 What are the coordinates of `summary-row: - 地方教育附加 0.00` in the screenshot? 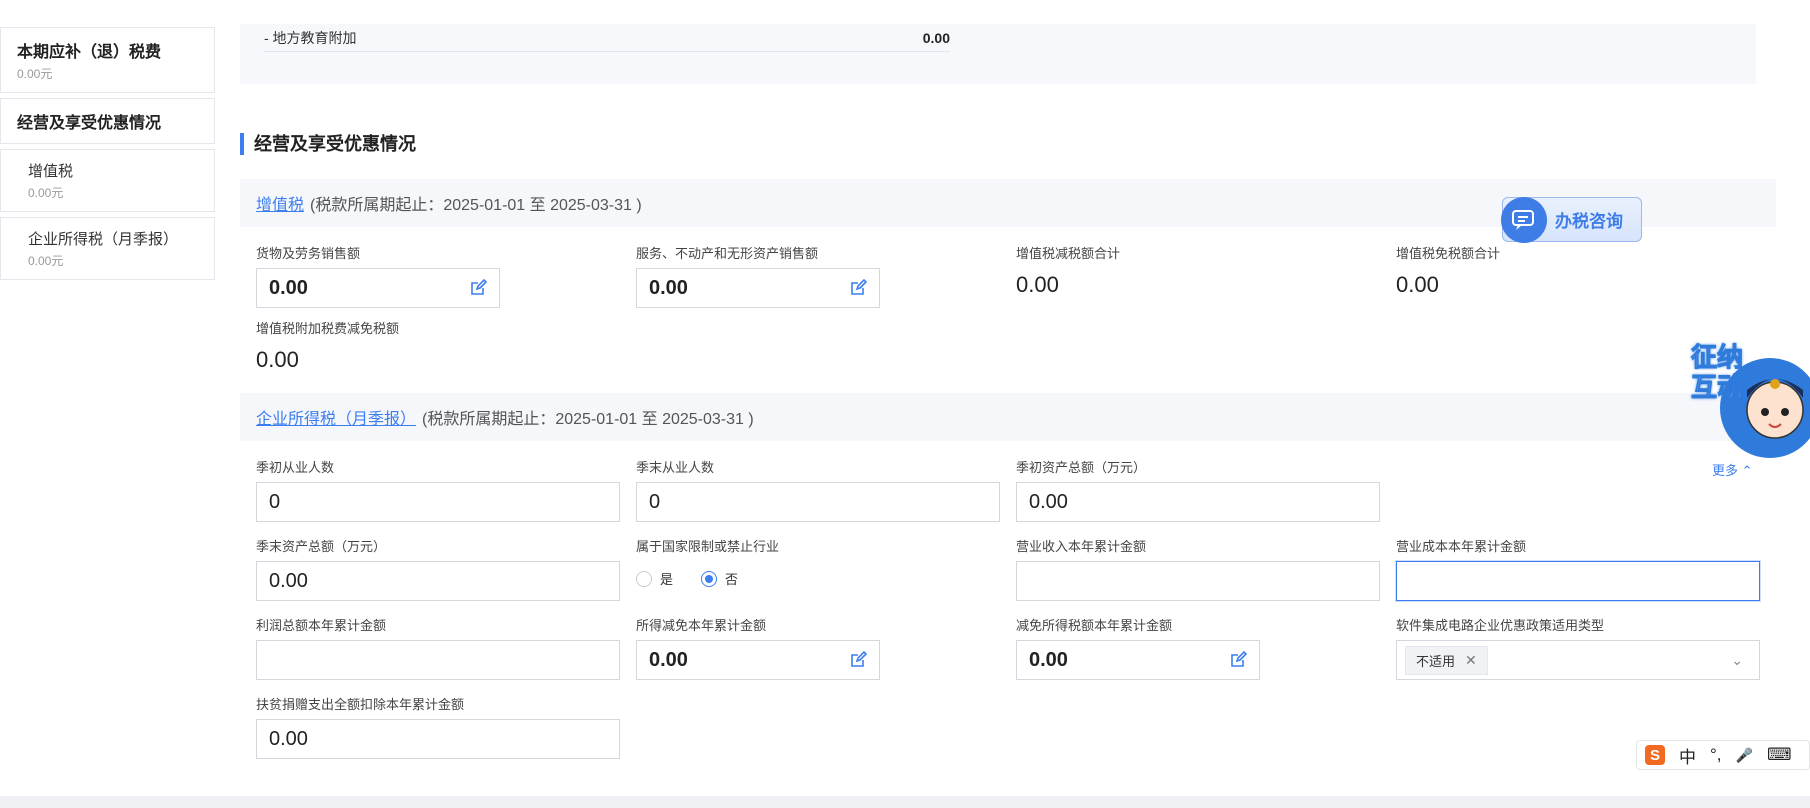 It's located at (607, 38).